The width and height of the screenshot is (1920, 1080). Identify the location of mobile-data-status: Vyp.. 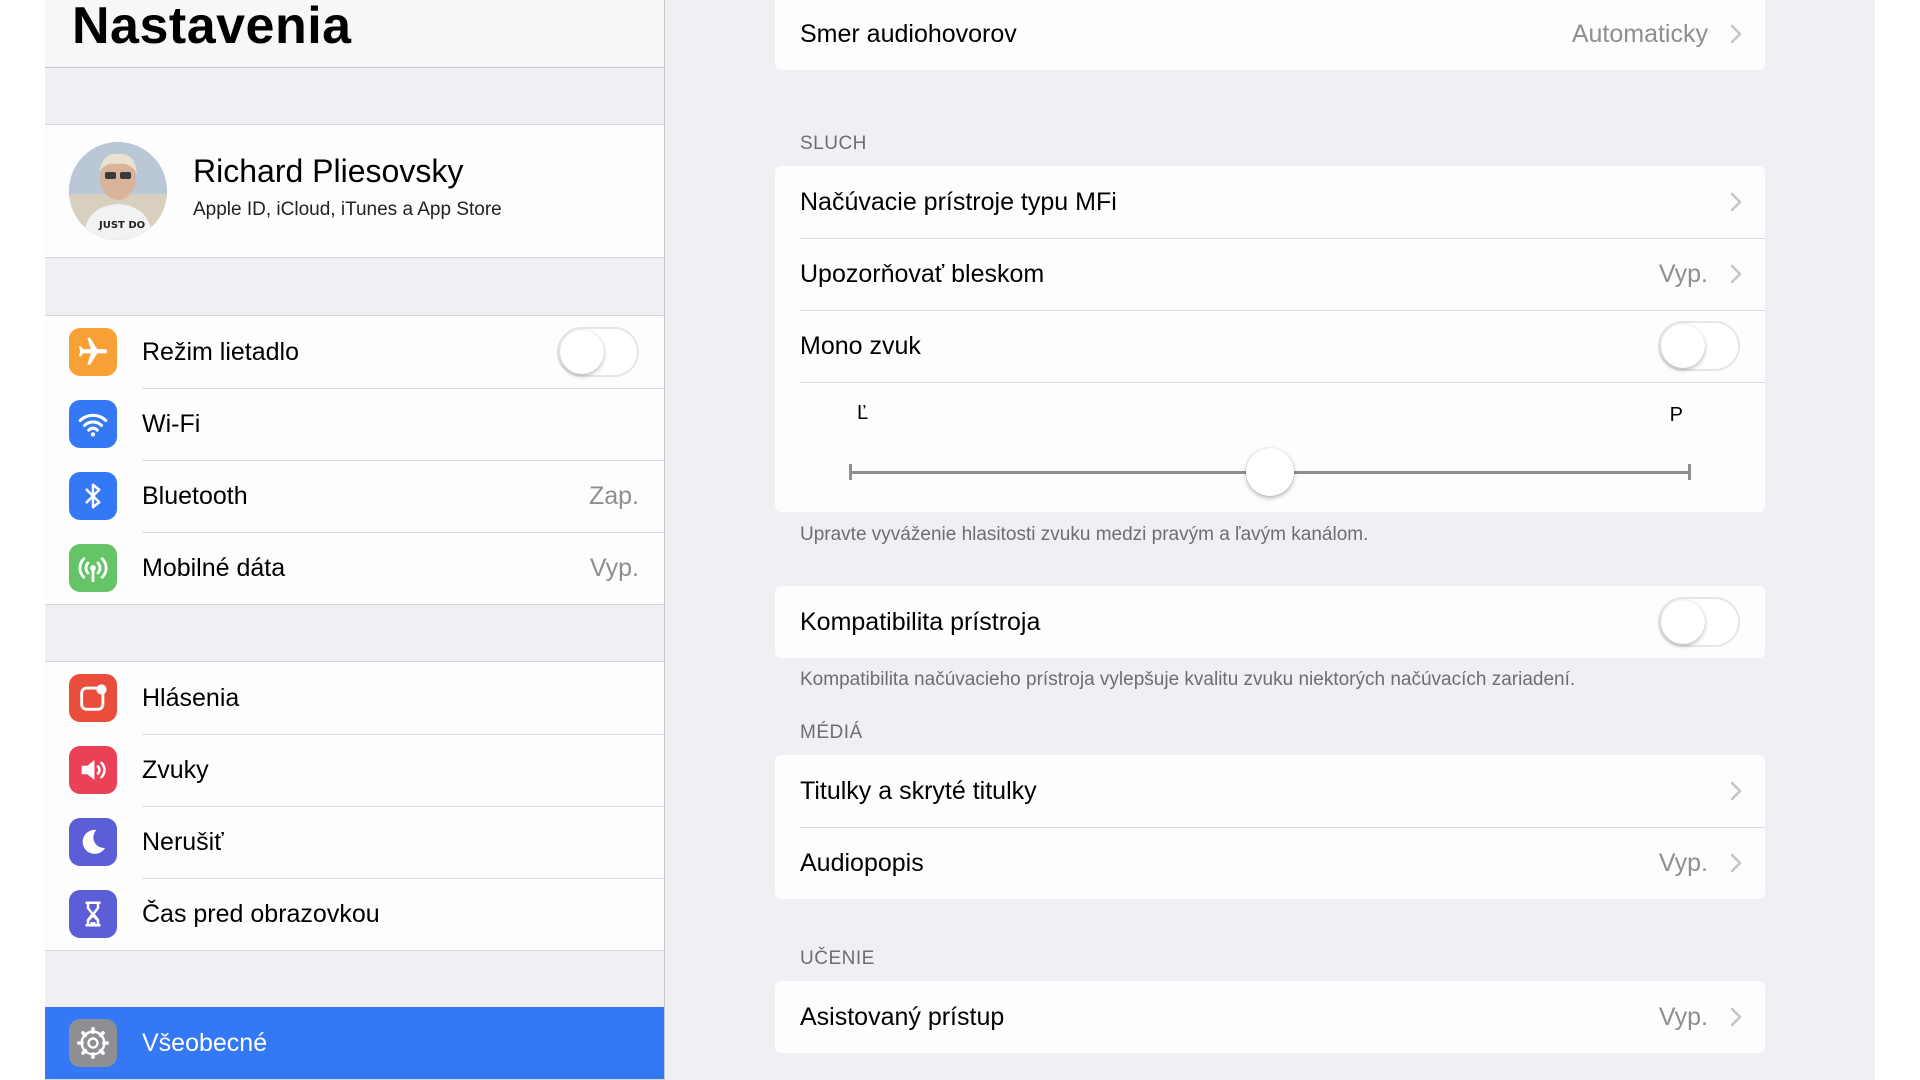
(614, 568).